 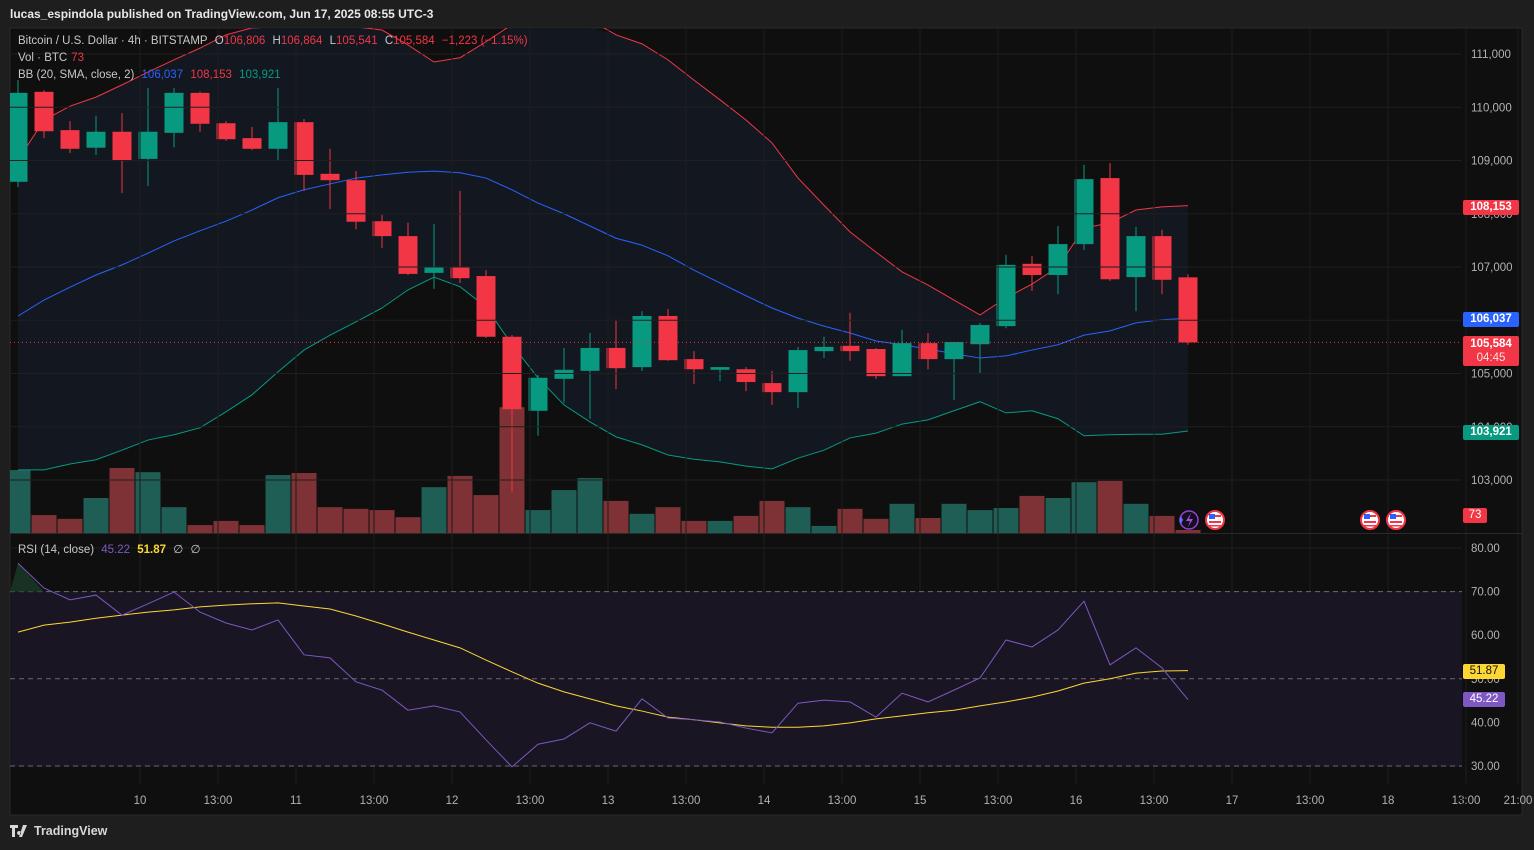 I want to click on price-tick-label: 103,000, so click(x=1492, y=481).